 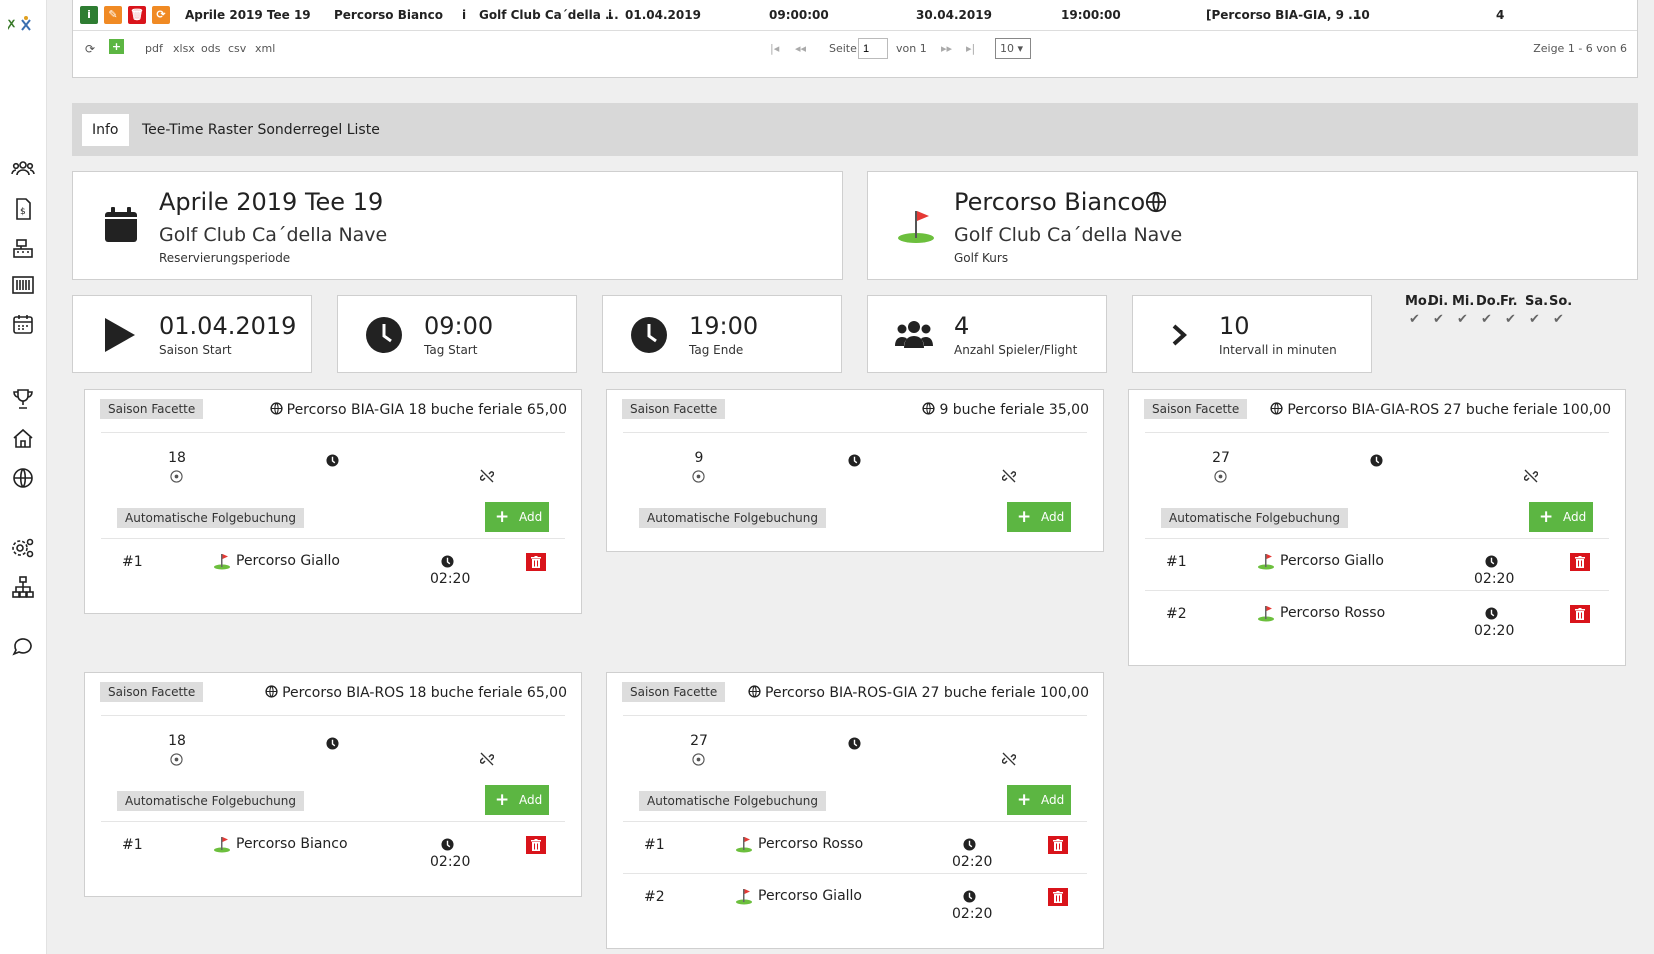 What do you see at coordinates (184, 48) in the screenshot?
I see `export-xlsx: xlsx` at bounding box center [184, 48].